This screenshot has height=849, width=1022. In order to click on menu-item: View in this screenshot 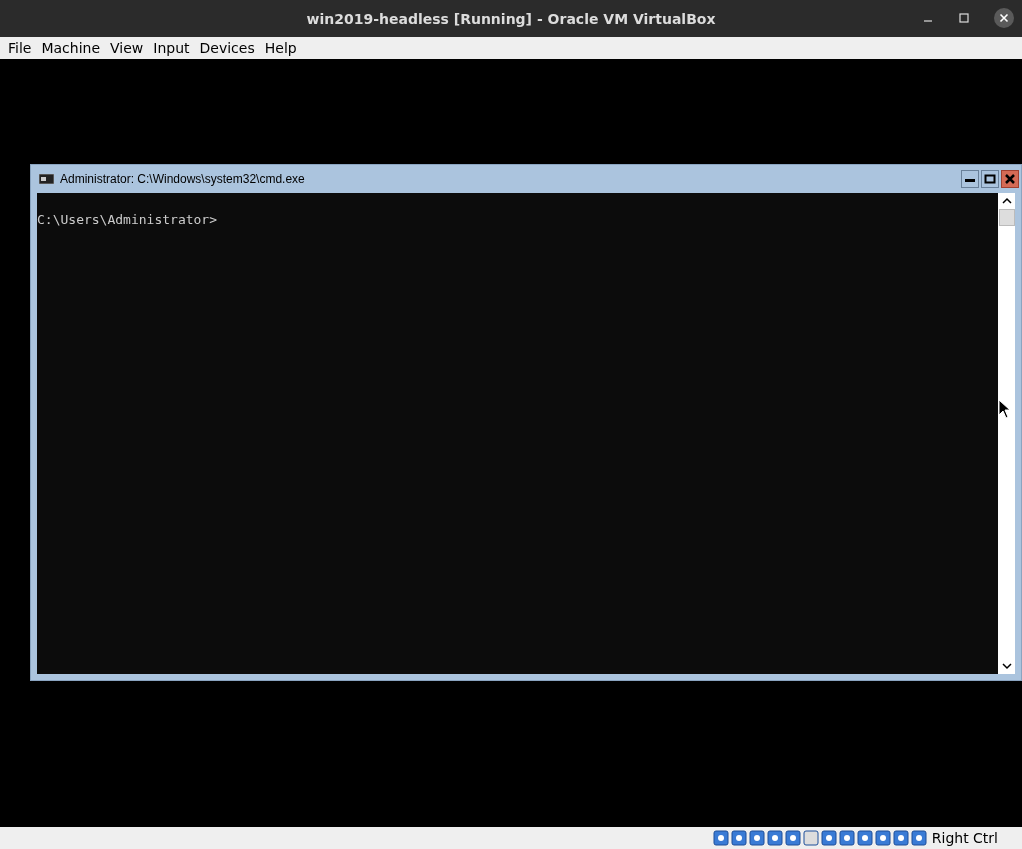, I will do `click(127, 48)`.